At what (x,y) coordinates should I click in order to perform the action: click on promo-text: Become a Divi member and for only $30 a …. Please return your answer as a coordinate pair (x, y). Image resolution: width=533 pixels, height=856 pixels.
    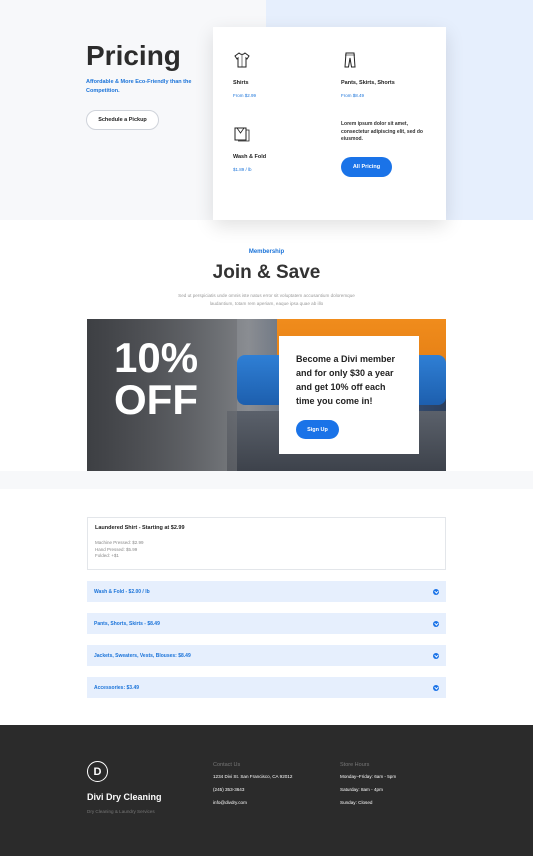
    Looking at the image, I should click on (346, 380).